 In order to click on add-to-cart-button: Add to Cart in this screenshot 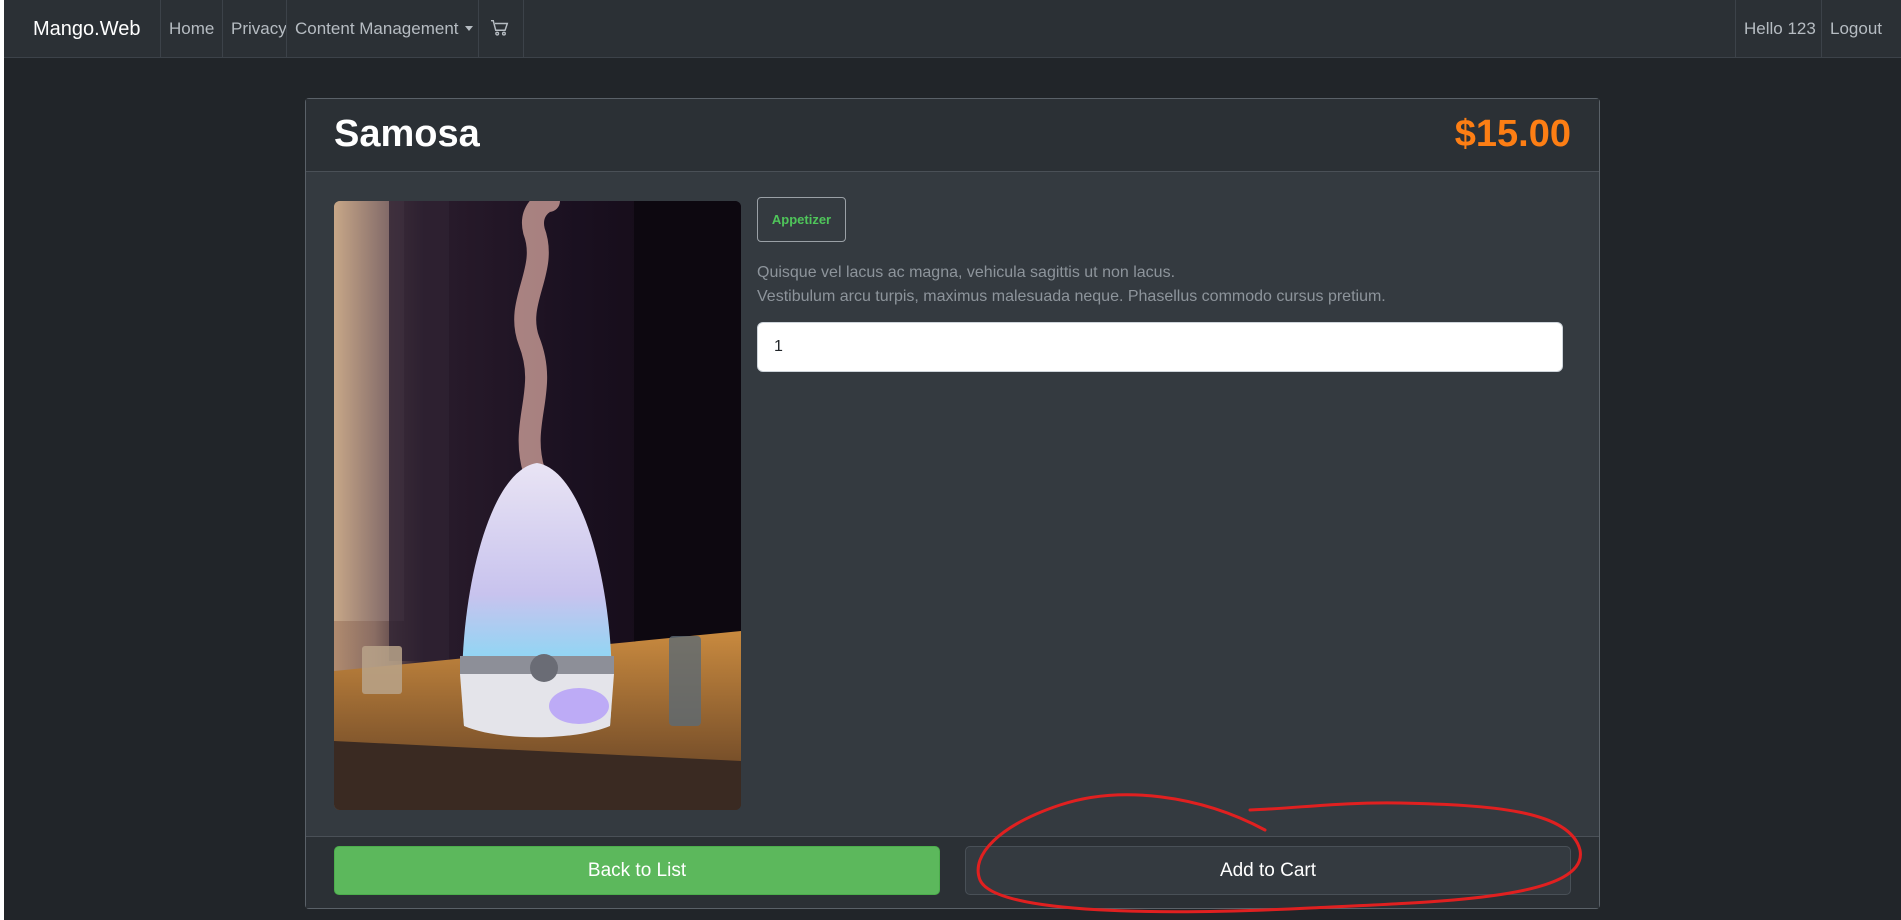, I will do `click(1268, 870)`.